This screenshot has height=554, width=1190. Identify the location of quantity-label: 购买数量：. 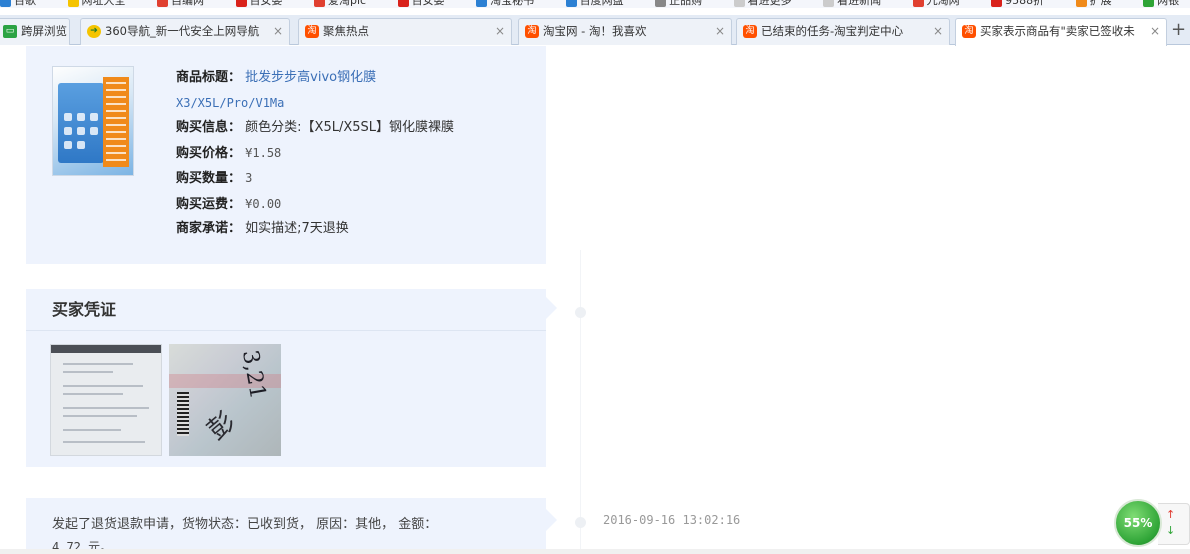
(209, 178).